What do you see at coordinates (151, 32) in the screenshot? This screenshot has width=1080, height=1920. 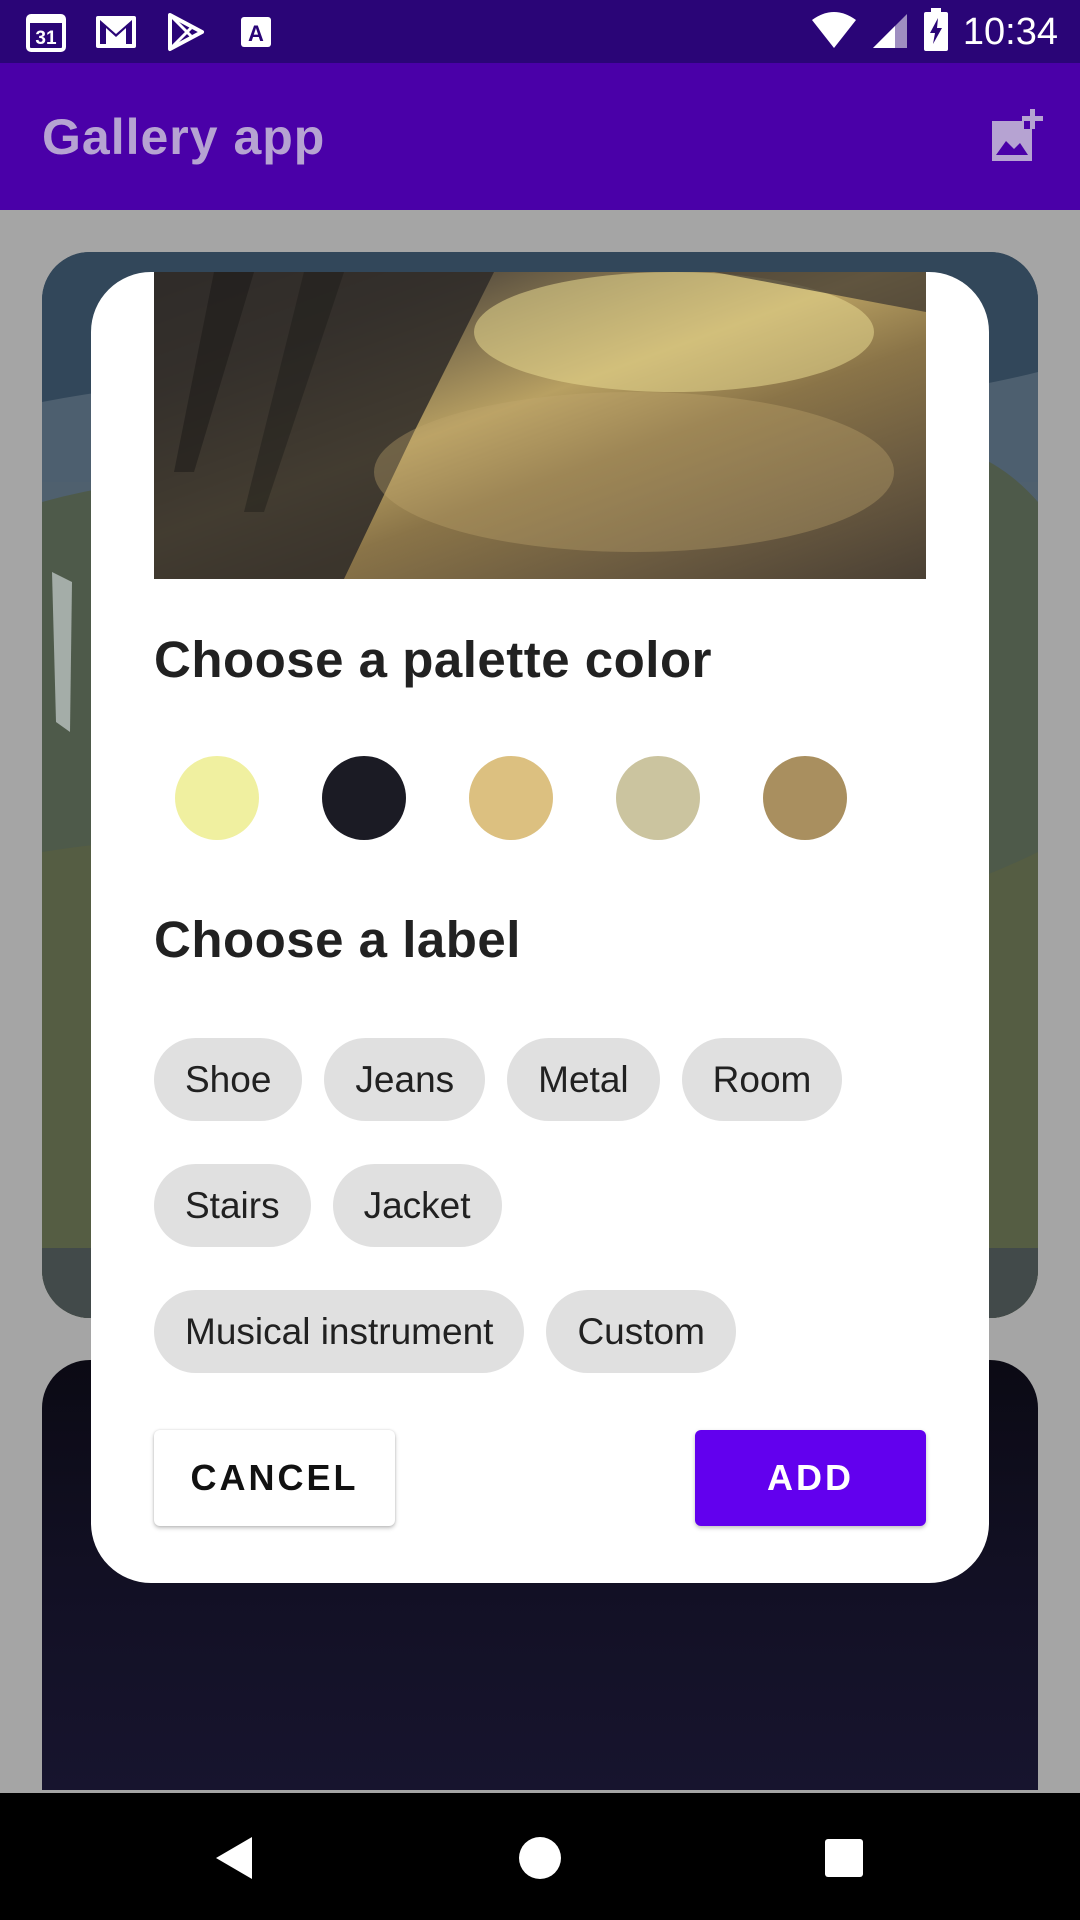 I see `notification-icons: 31 A` at bounding box center [151, 32].